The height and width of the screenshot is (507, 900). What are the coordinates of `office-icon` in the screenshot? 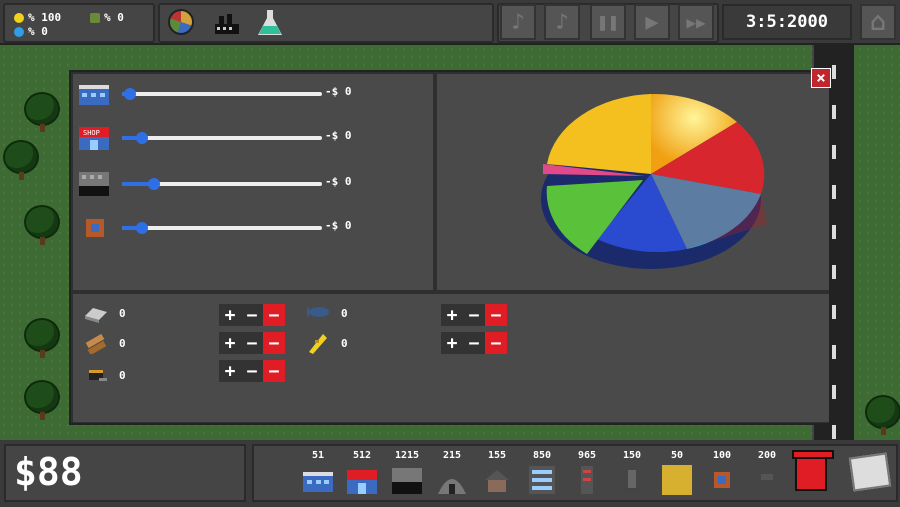 It's located at (318, 482).